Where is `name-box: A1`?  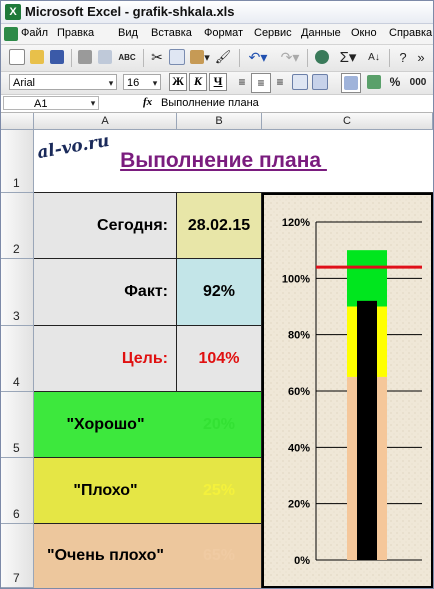
name-box: A1 is located at coordinates (51, 103).